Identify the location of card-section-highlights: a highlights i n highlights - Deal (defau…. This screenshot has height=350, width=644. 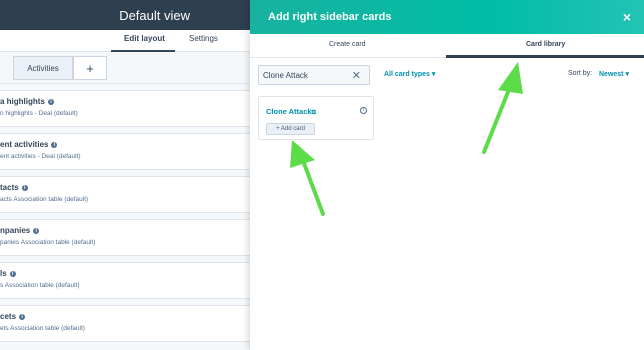
(125, 108).